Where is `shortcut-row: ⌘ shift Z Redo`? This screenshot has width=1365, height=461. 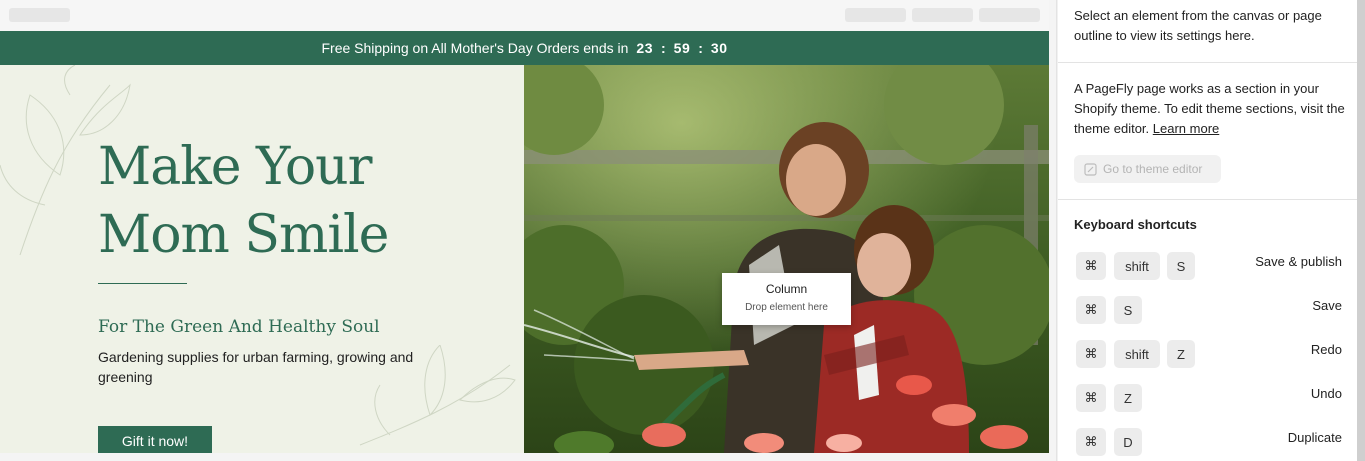
shortcut-row: ⌘ shift Z Redo is located at coordinates (1209, 354).